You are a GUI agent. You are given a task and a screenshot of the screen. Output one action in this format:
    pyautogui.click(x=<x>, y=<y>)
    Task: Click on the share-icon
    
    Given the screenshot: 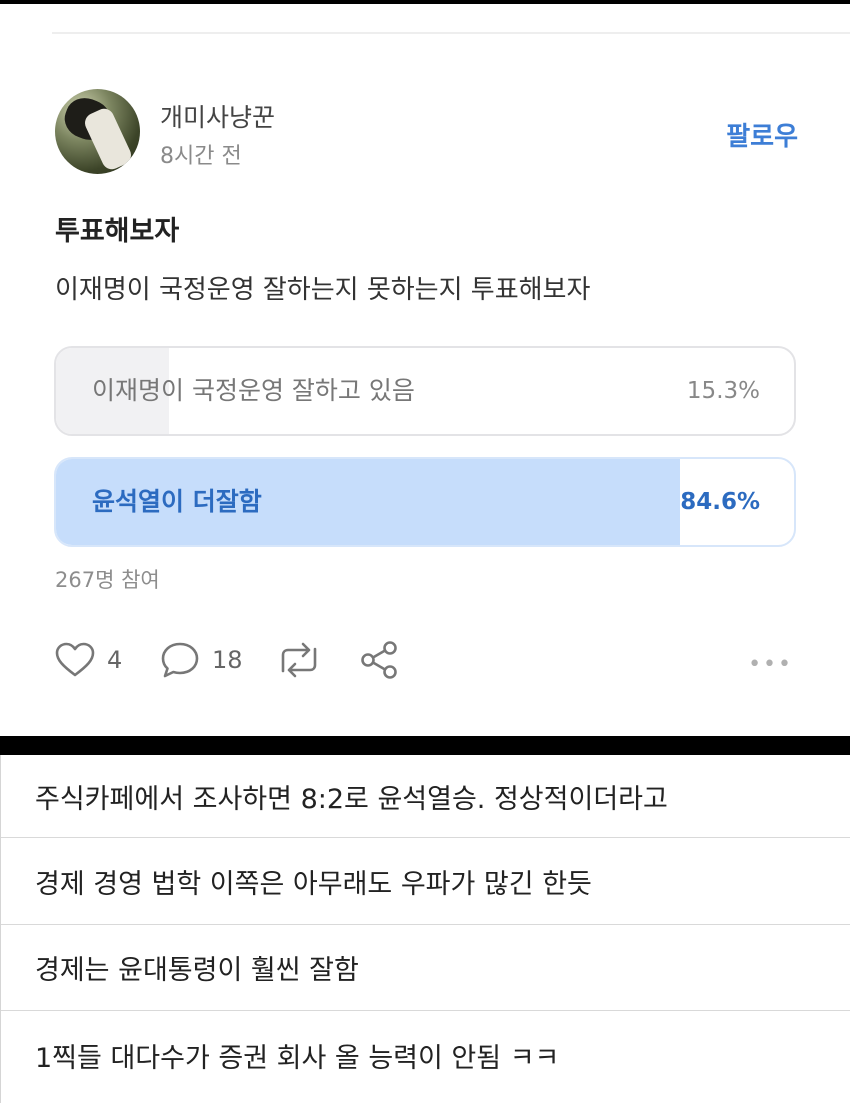 What is the action you would take?
    pyautogui.click(x=379, y=660)
    